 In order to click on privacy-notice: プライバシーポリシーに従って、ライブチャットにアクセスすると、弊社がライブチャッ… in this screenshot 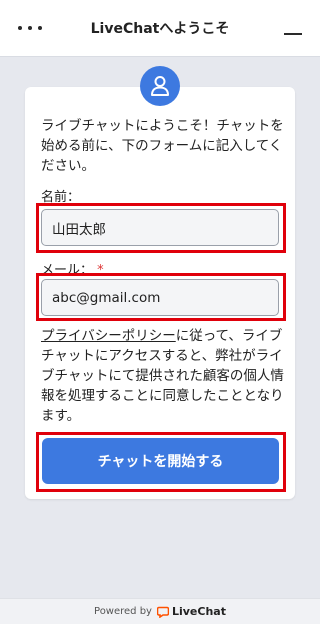, I will do `click(163, 376)`.